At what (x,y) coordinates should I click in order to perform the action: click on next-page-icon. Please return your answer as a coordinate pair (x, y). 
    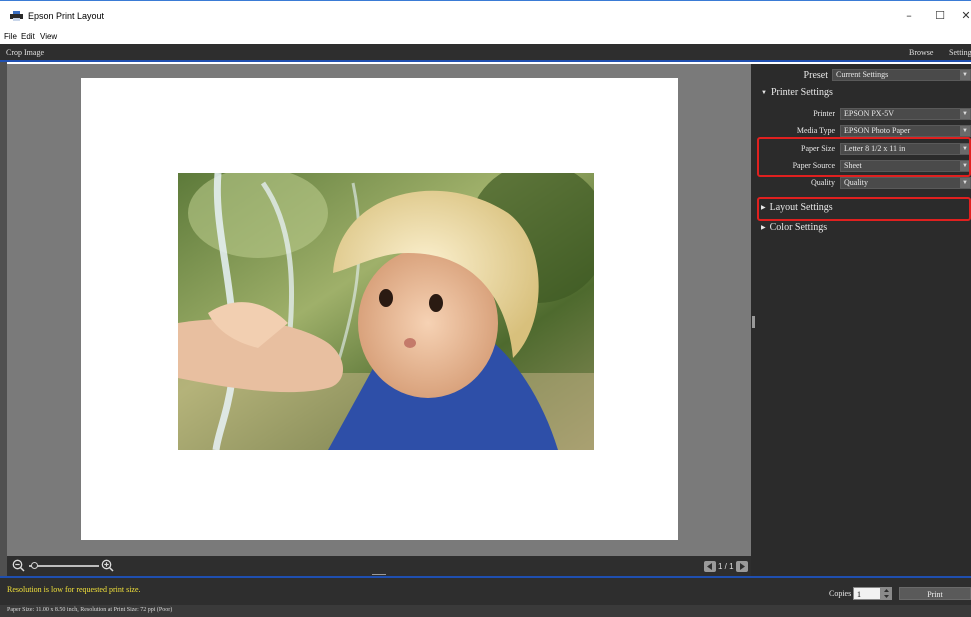
    Looking at the image, I should click on (741, 566).